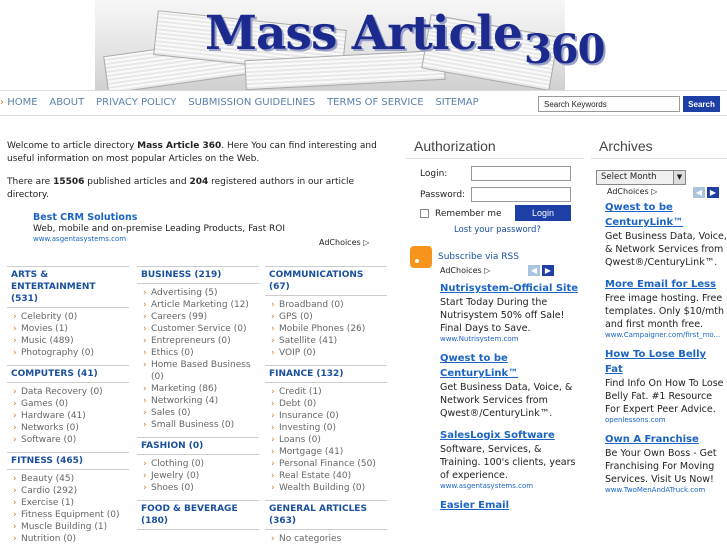 The height and width of the screenshot is (551, 727). What do you see at coordinates (510, 435) in the screenshot?
I see `sidebar-ad-title: SalesLogix Software` at bounding box center [510, 435].